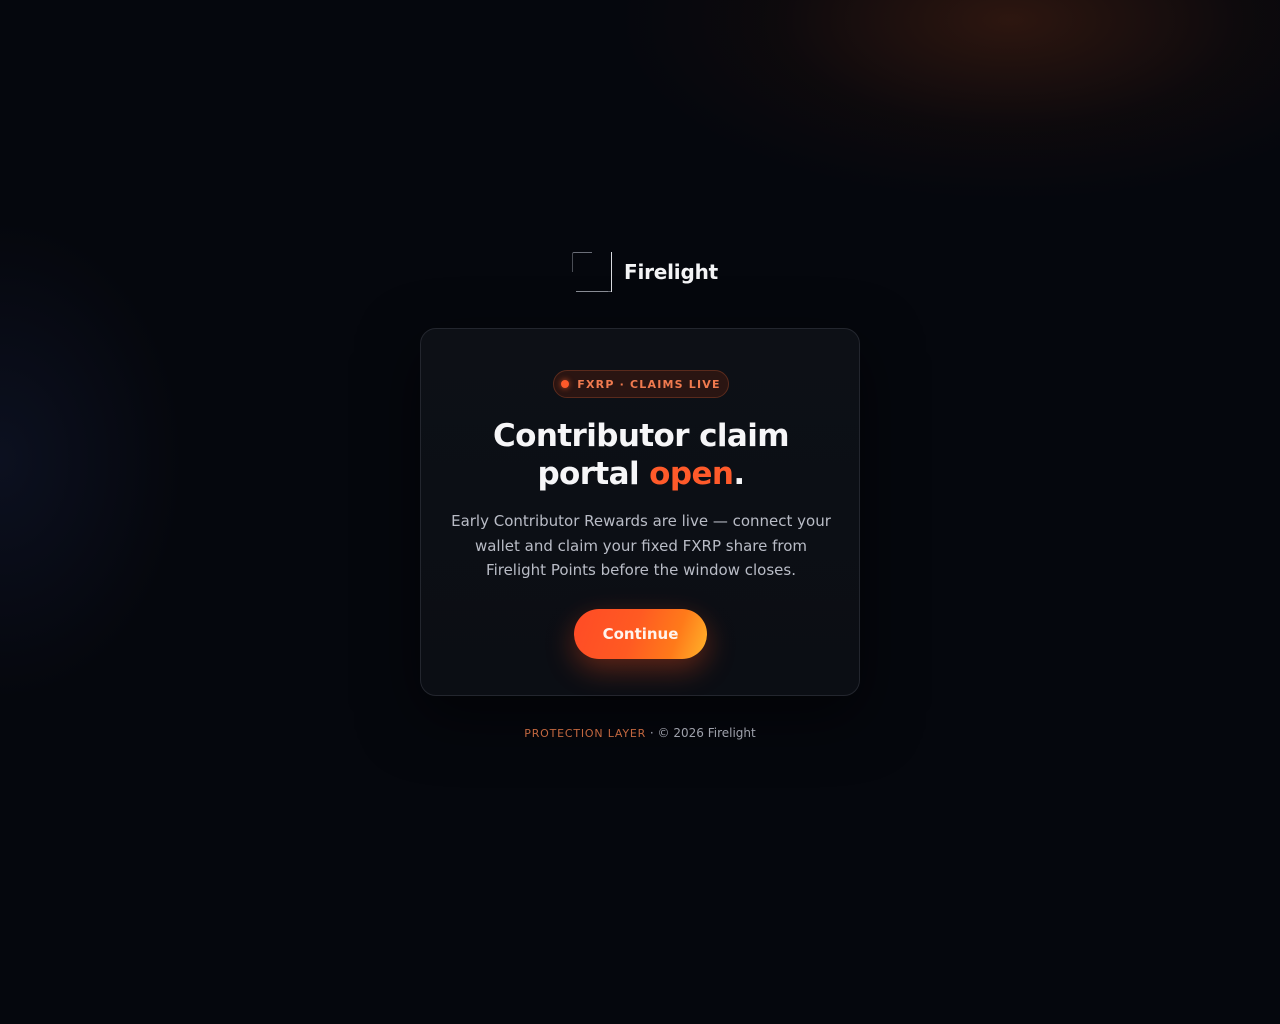  Describe the element at coordinates (593, 474) in the screenshot. I see `title-line-2-prefix: portal` at that location.